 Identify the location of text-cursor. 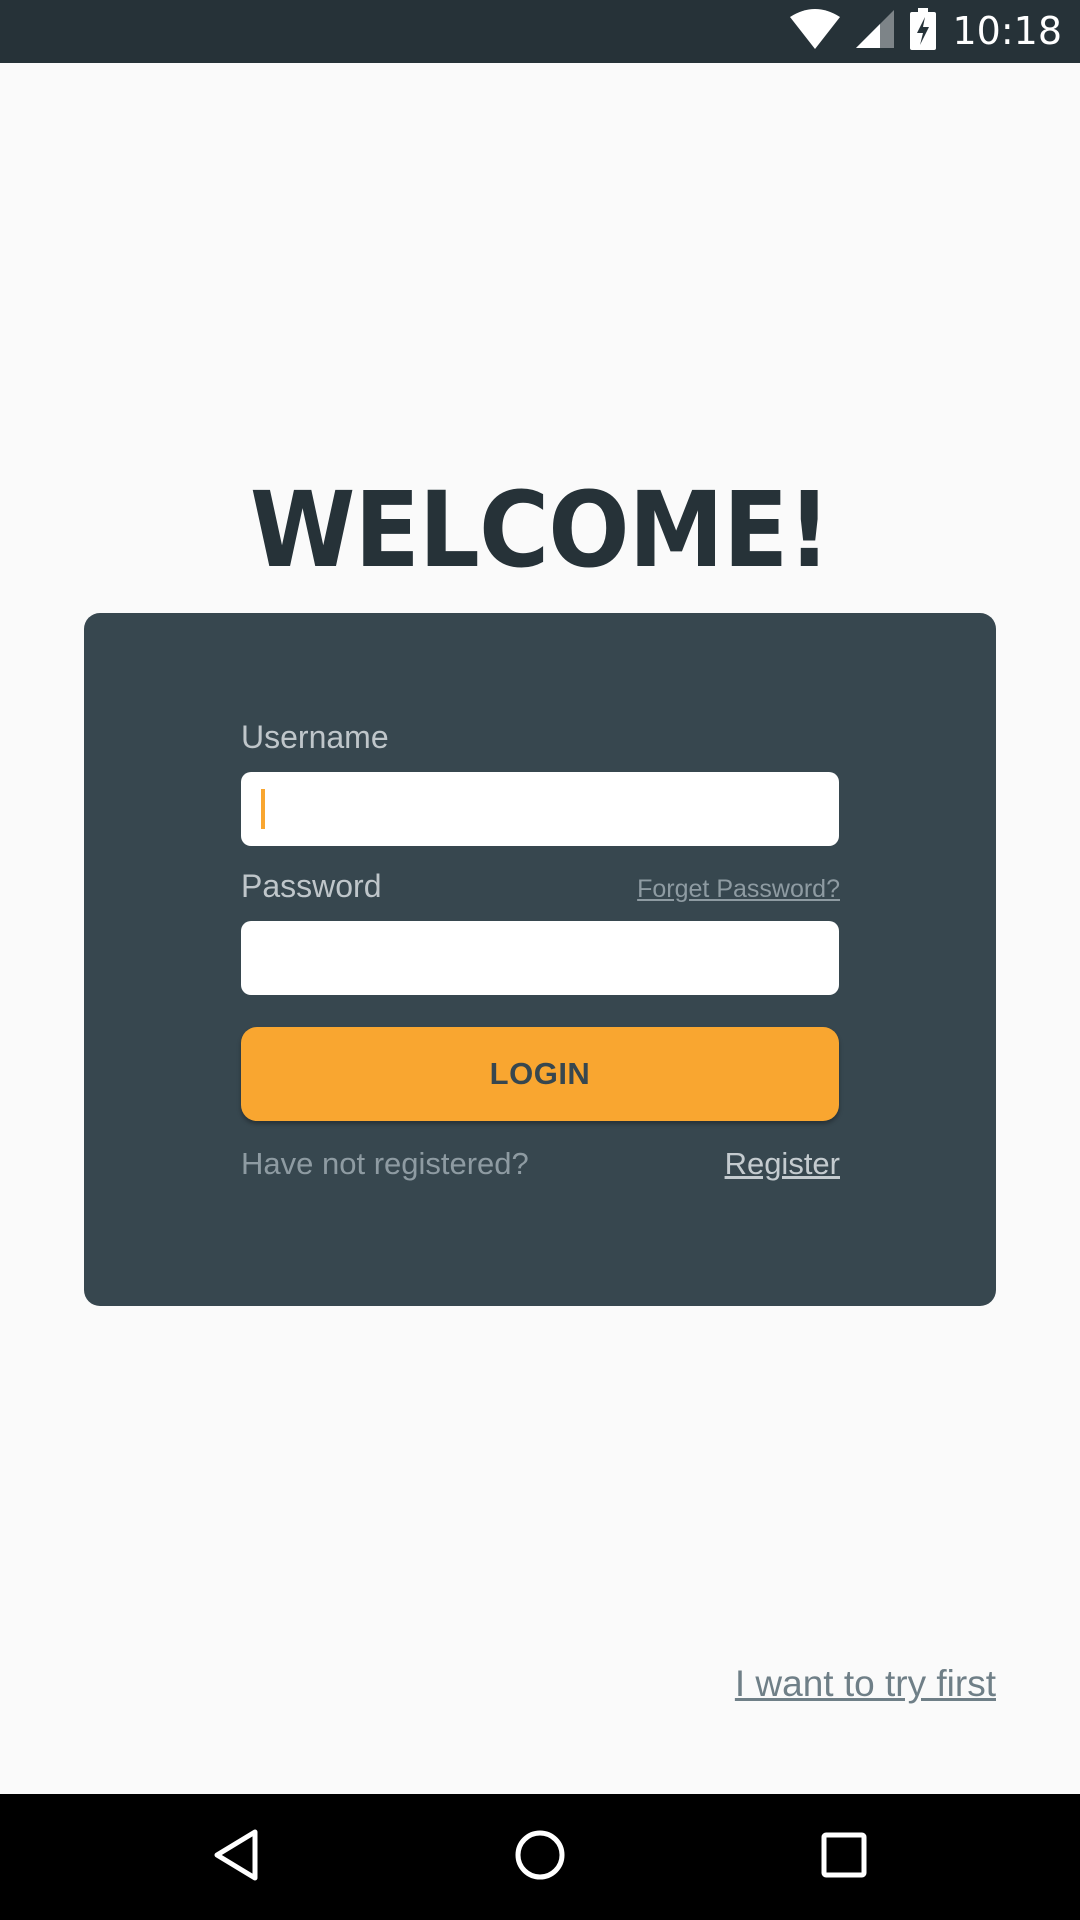
(263, 809).